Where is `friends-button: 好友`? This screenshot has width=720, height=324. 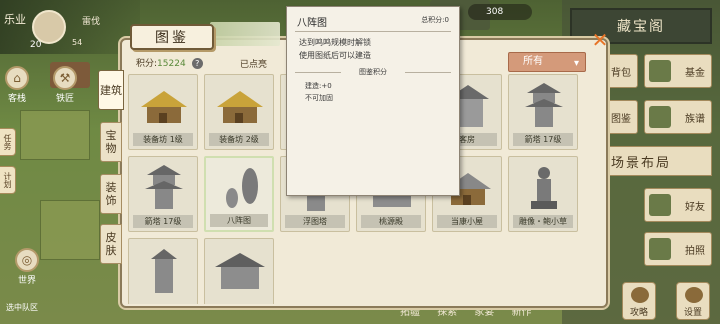 friends-button: 好友 is located at coordinates (678, 205).